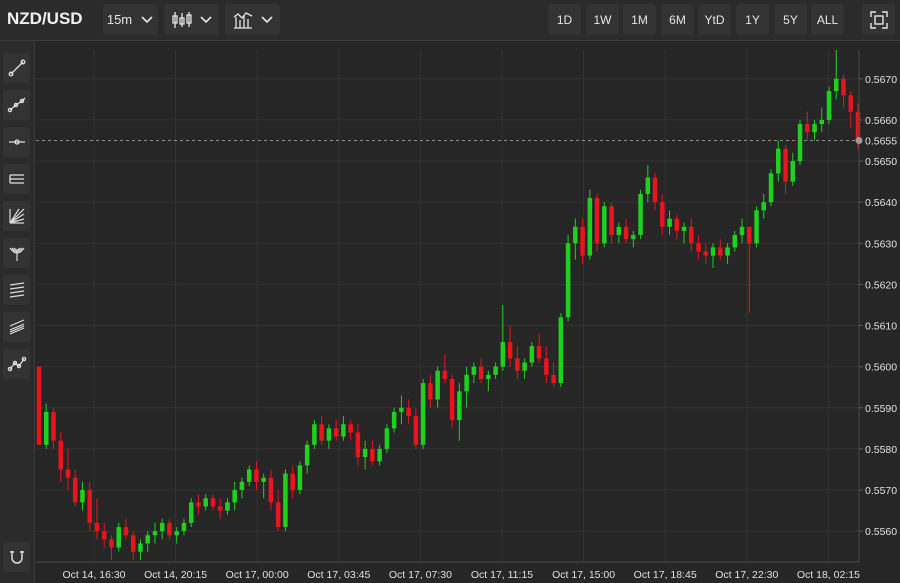  I want to click on x-tick-label: Oct 17, 00:00, so click(257, 575).